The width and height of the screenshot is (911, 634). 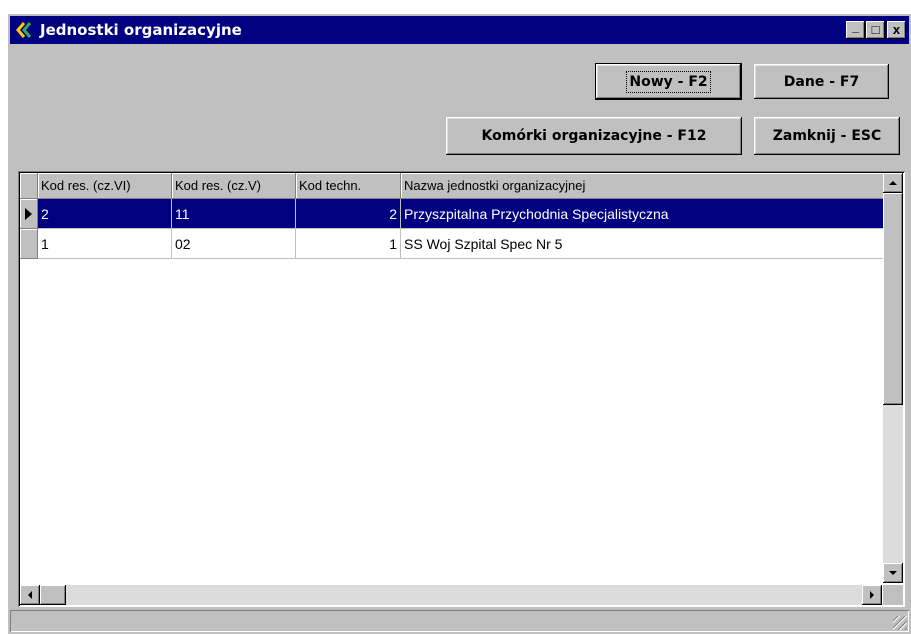 I want to click on new-button-label: Nowy - F2, so click(x=668, y=81).